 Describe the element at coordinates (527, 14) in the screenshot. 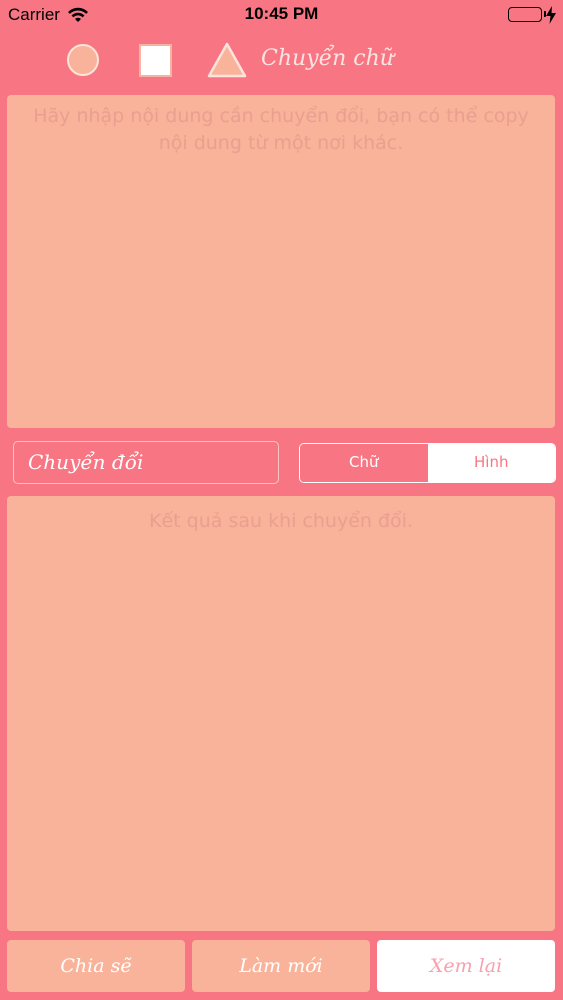

I see `battery-icon` at that location.